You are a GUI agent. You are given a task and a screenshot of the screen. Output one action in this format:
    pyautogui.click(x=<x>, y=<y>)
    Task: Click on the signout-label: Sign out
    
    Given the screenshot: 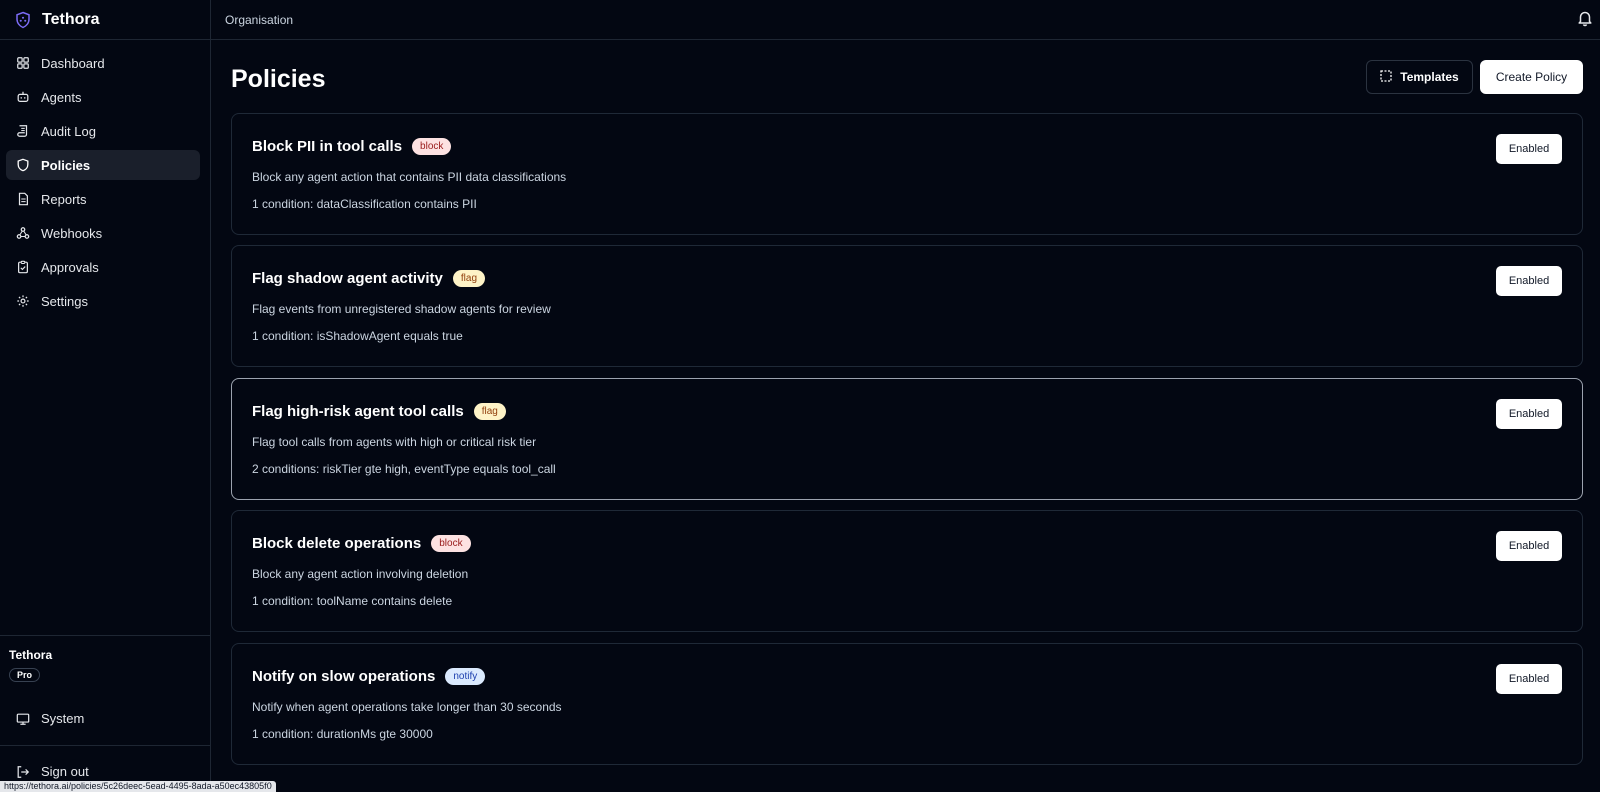 What is the action you would take?
    pyautogui.click(x=65, y=771)
    